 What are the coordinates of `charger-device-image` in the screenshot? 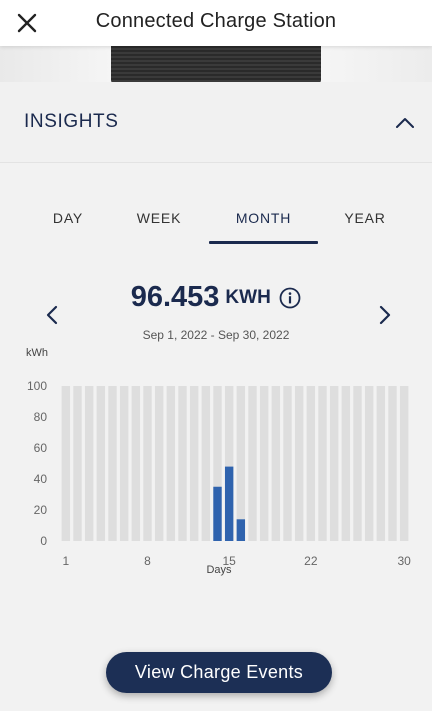 It's located at (216, 64).